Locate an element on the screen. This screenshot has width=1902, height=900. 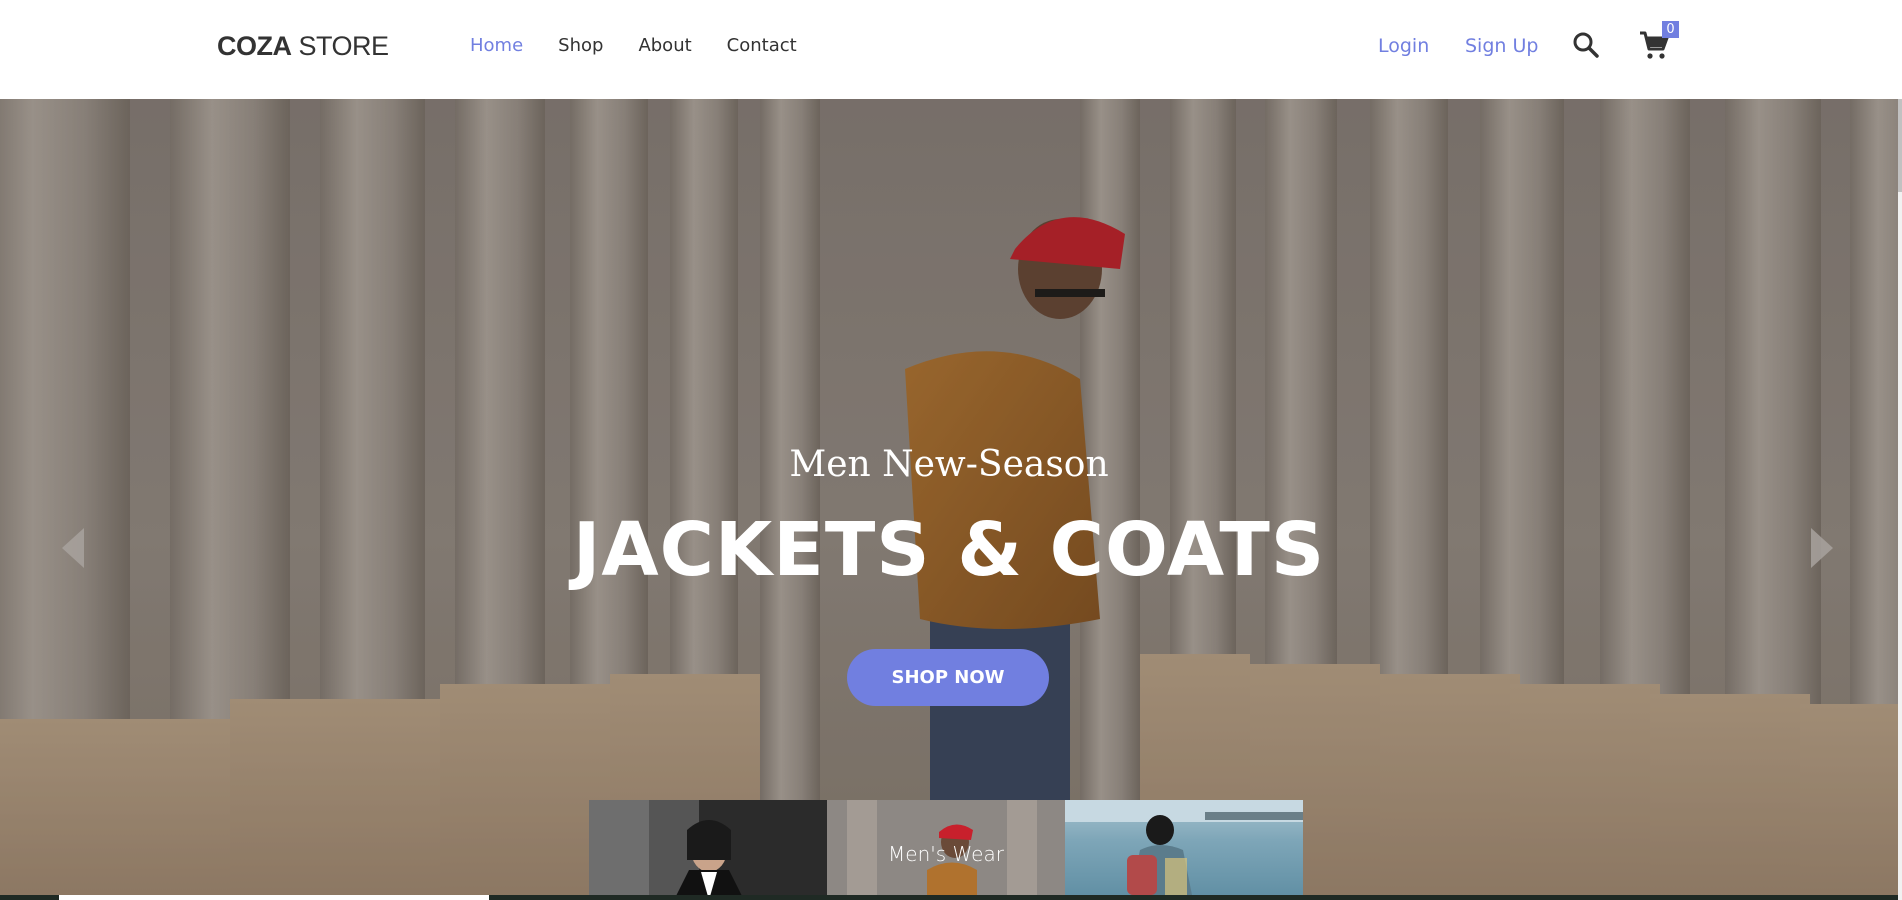
login-link: Login is located at coordinates (1403, 46).